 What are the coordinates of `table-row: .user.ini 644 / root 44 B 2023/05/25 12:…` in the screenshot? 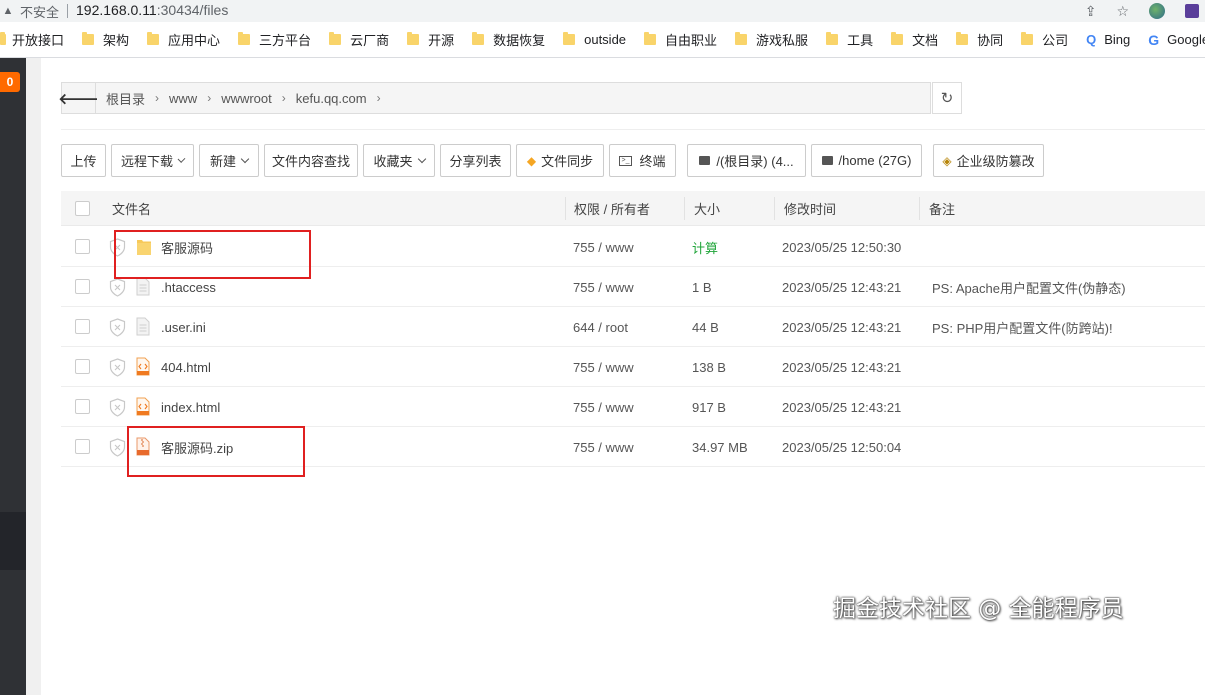 It's located at (633, 327).